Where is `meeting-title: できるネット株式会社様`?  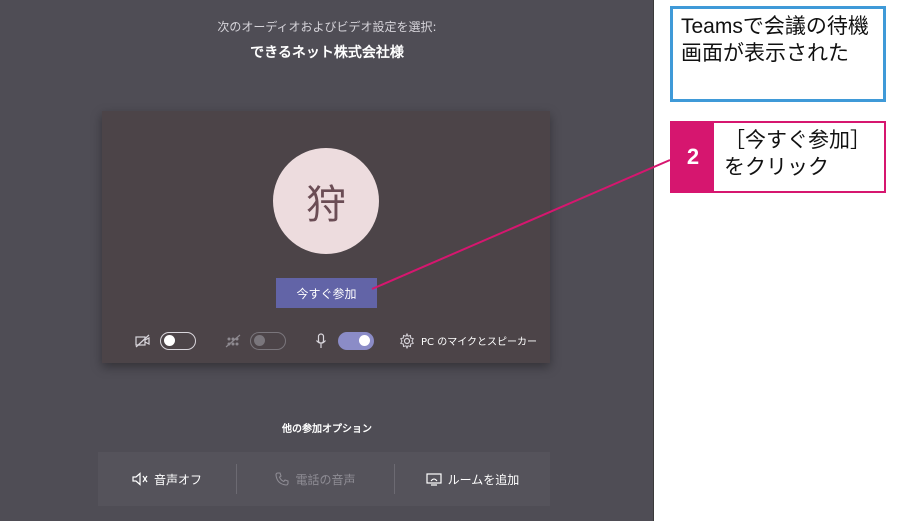
meeting-title: できるネット株式会社様 is located at coordinates (327, 53).